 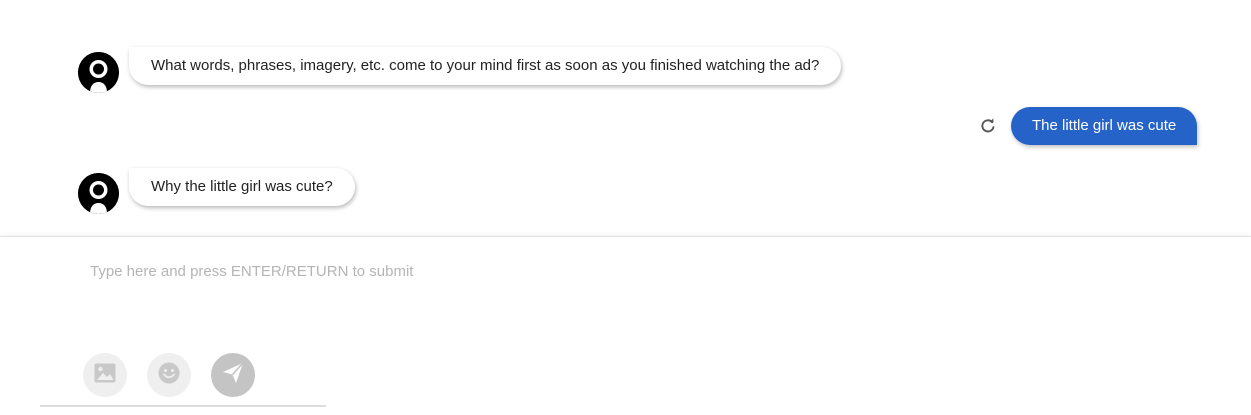 I want to click on refresh-icon, so click(x=988, y=126).